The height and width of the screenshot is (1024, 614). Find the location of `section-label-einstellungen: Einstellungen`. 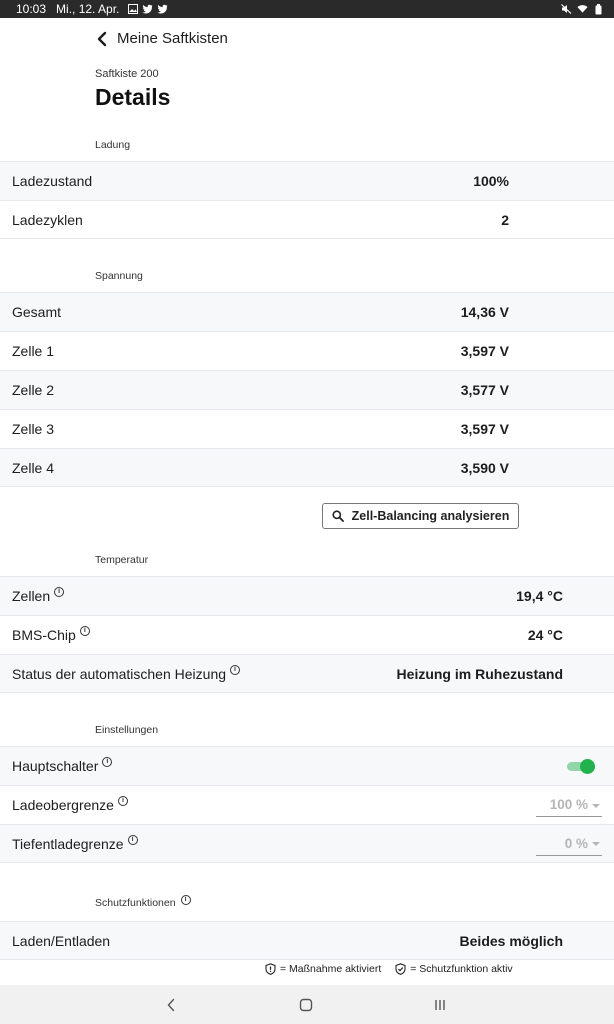

section-label-einstellungen: Einstellungen is located at coordinates (127, 730).